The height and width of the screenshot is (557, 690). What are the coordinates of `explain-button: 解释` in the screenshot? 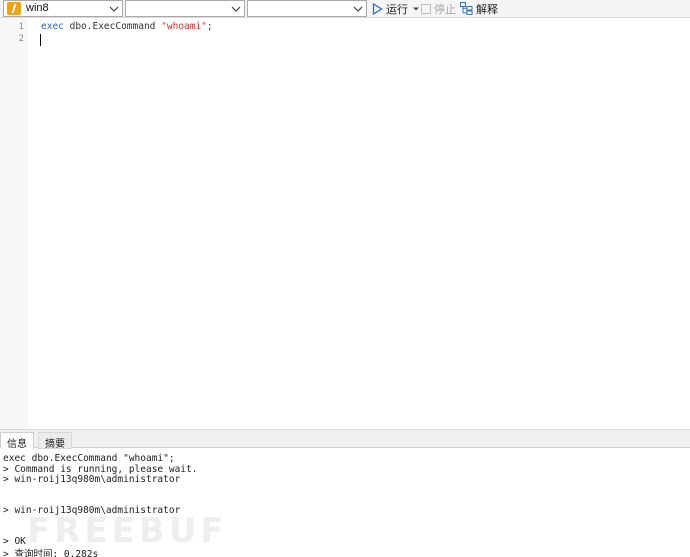 It's located at (479, 8).